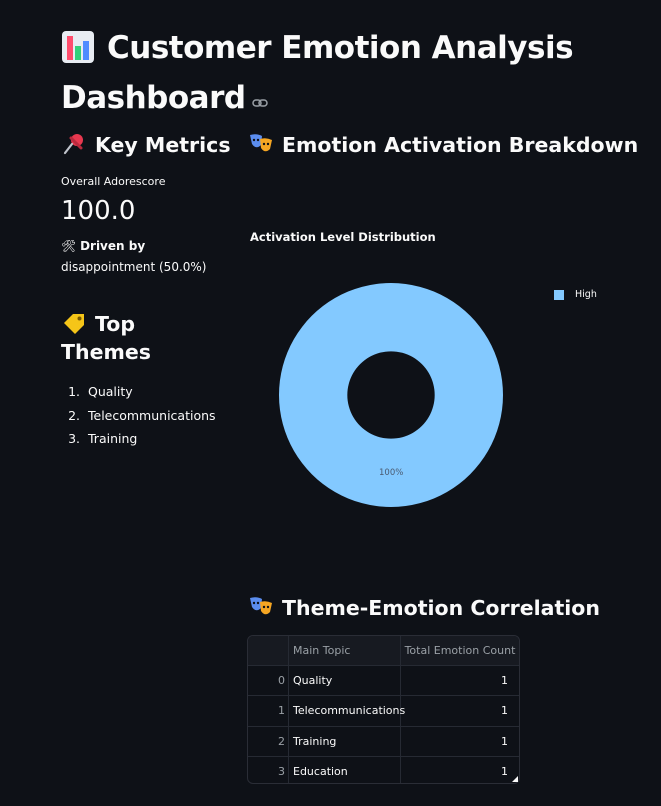 The height and width of the screenshot is (806, 661). What do you see at coordinates (559, 294) in the screenshot?
I see `legend-swatch-high` at bounding box center [559, 294].